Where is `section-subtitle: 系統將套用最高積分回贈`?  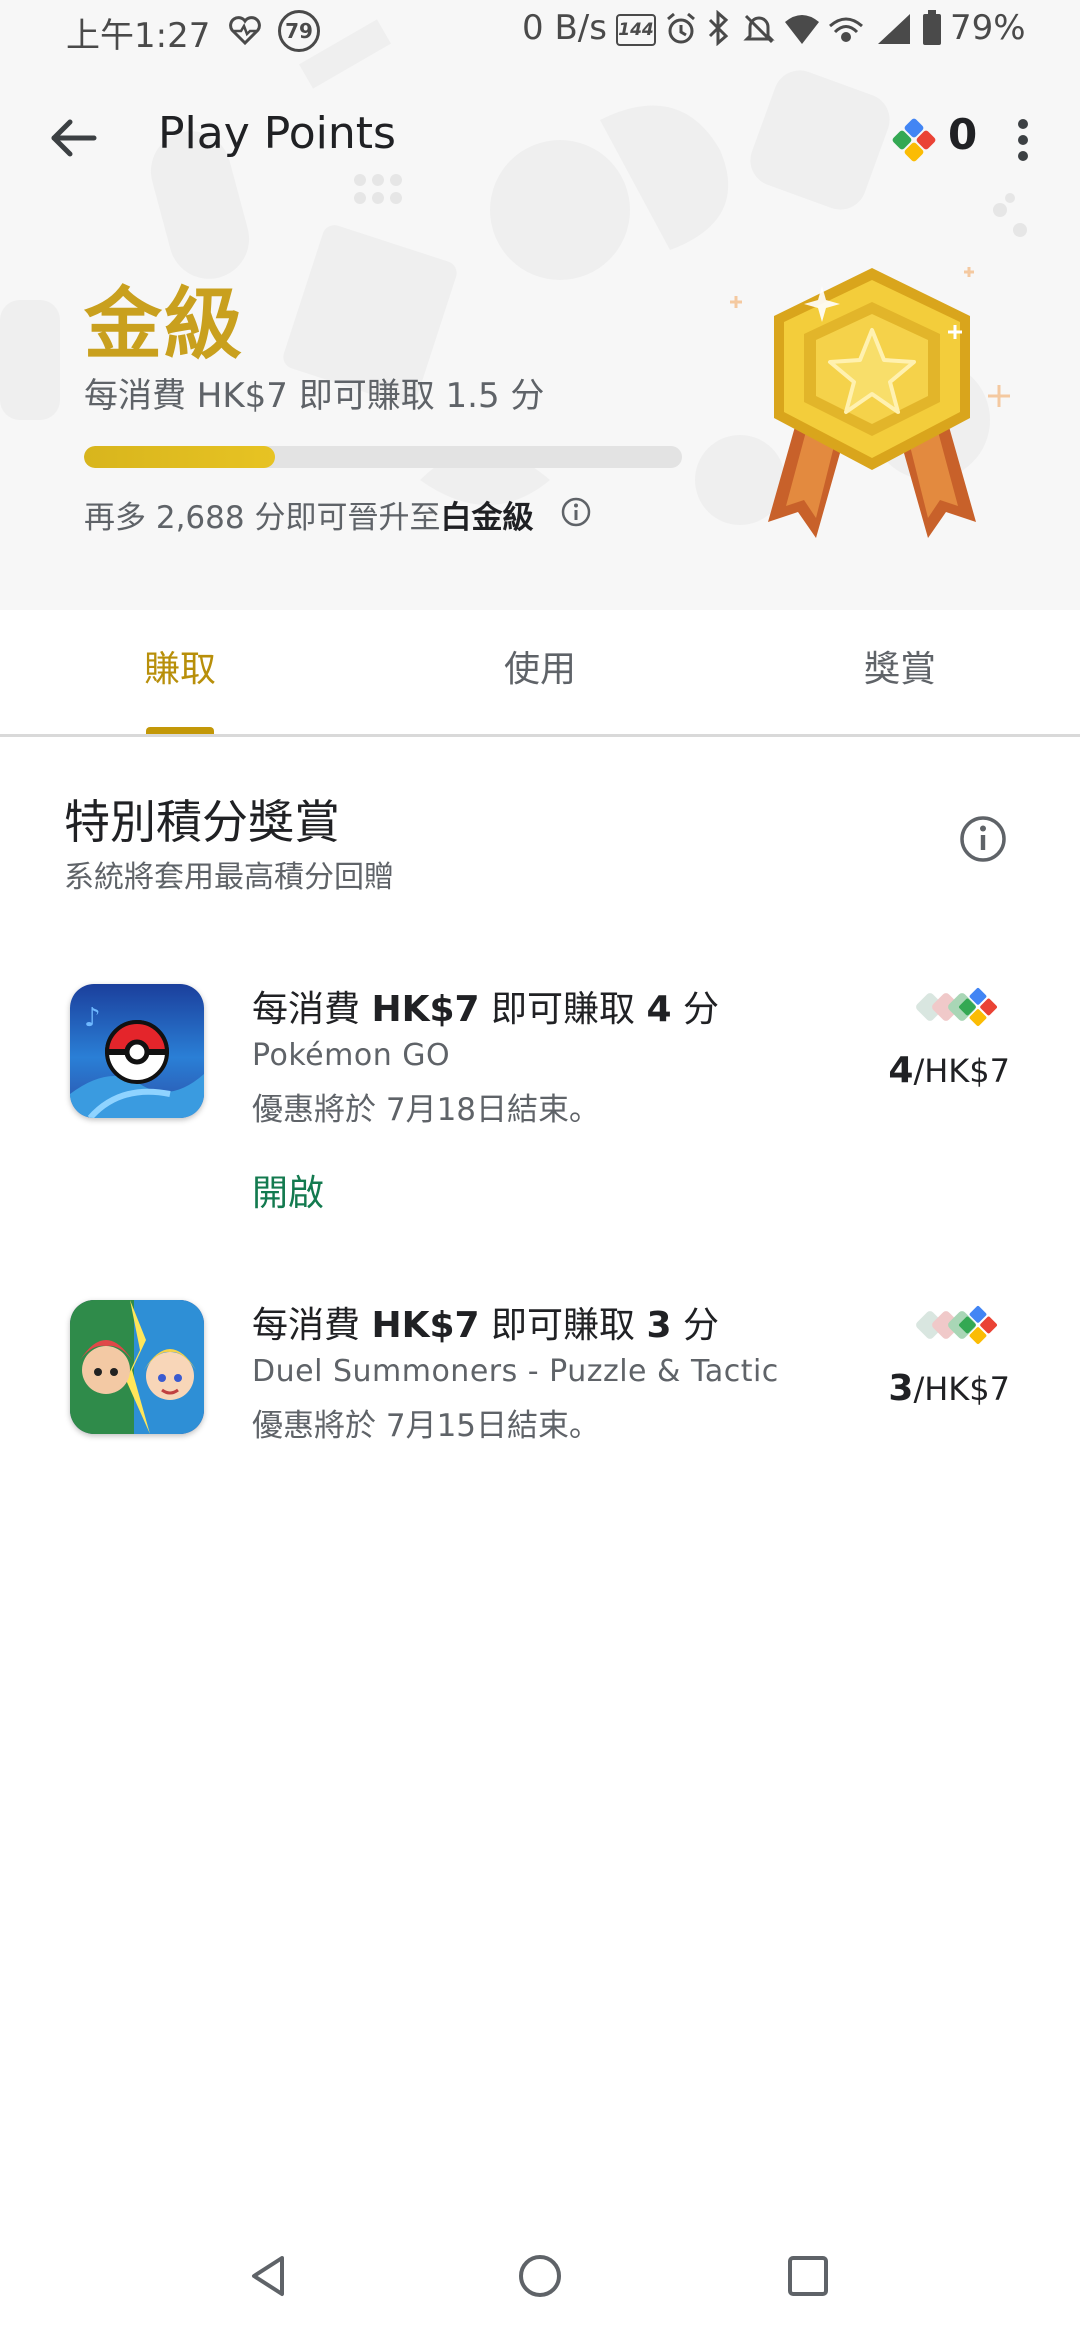
section-subtitle: 系統將套用最高積分回贈 is located at coordinates (229, 877).